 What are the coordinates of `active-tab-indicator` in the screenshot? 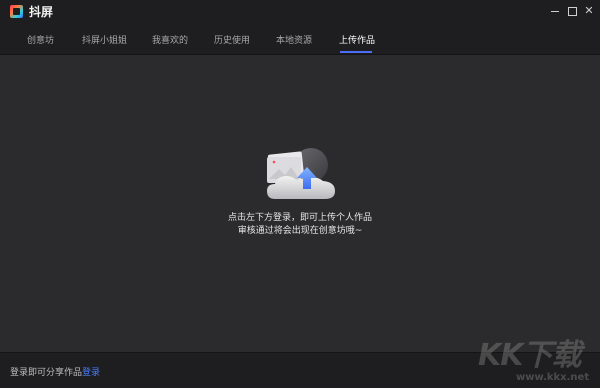 It's located at (356, 52).